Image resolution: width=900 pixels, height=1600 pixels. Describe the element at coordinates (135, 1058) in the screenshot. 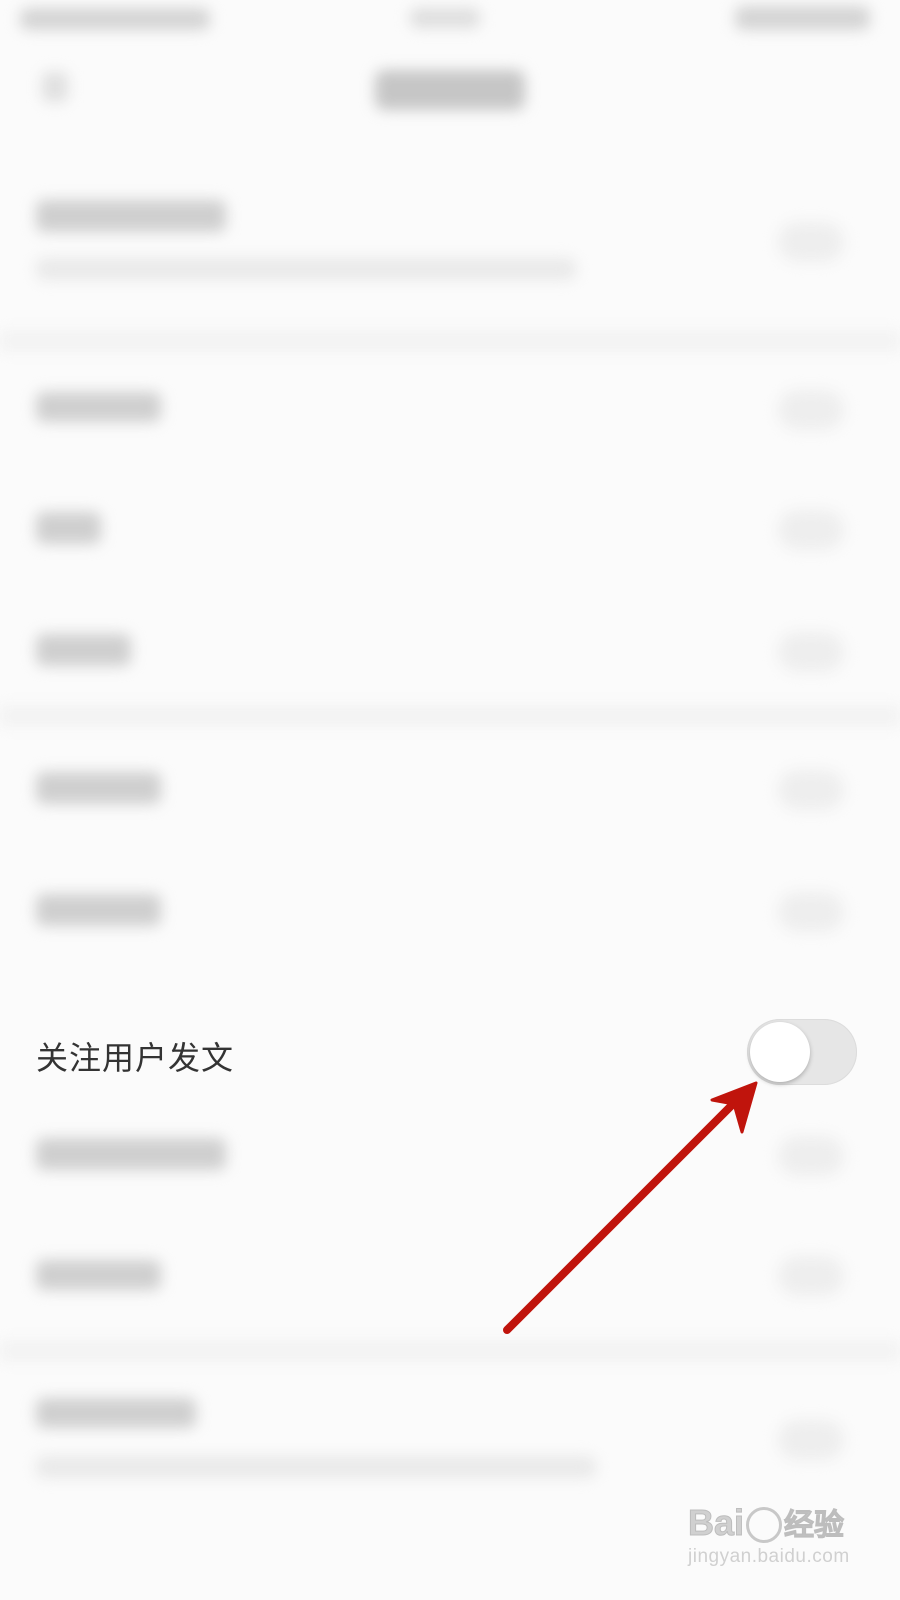

I see `setting-label: 关注用户发文` at that location.